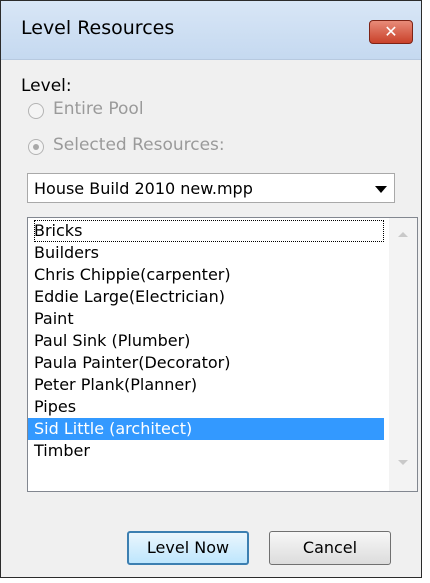  What do you see at coordinates (209, 275) in the screenshot?
I see `list-item: Chris Chippie(carpenter)` at bounding box center [209, 275].